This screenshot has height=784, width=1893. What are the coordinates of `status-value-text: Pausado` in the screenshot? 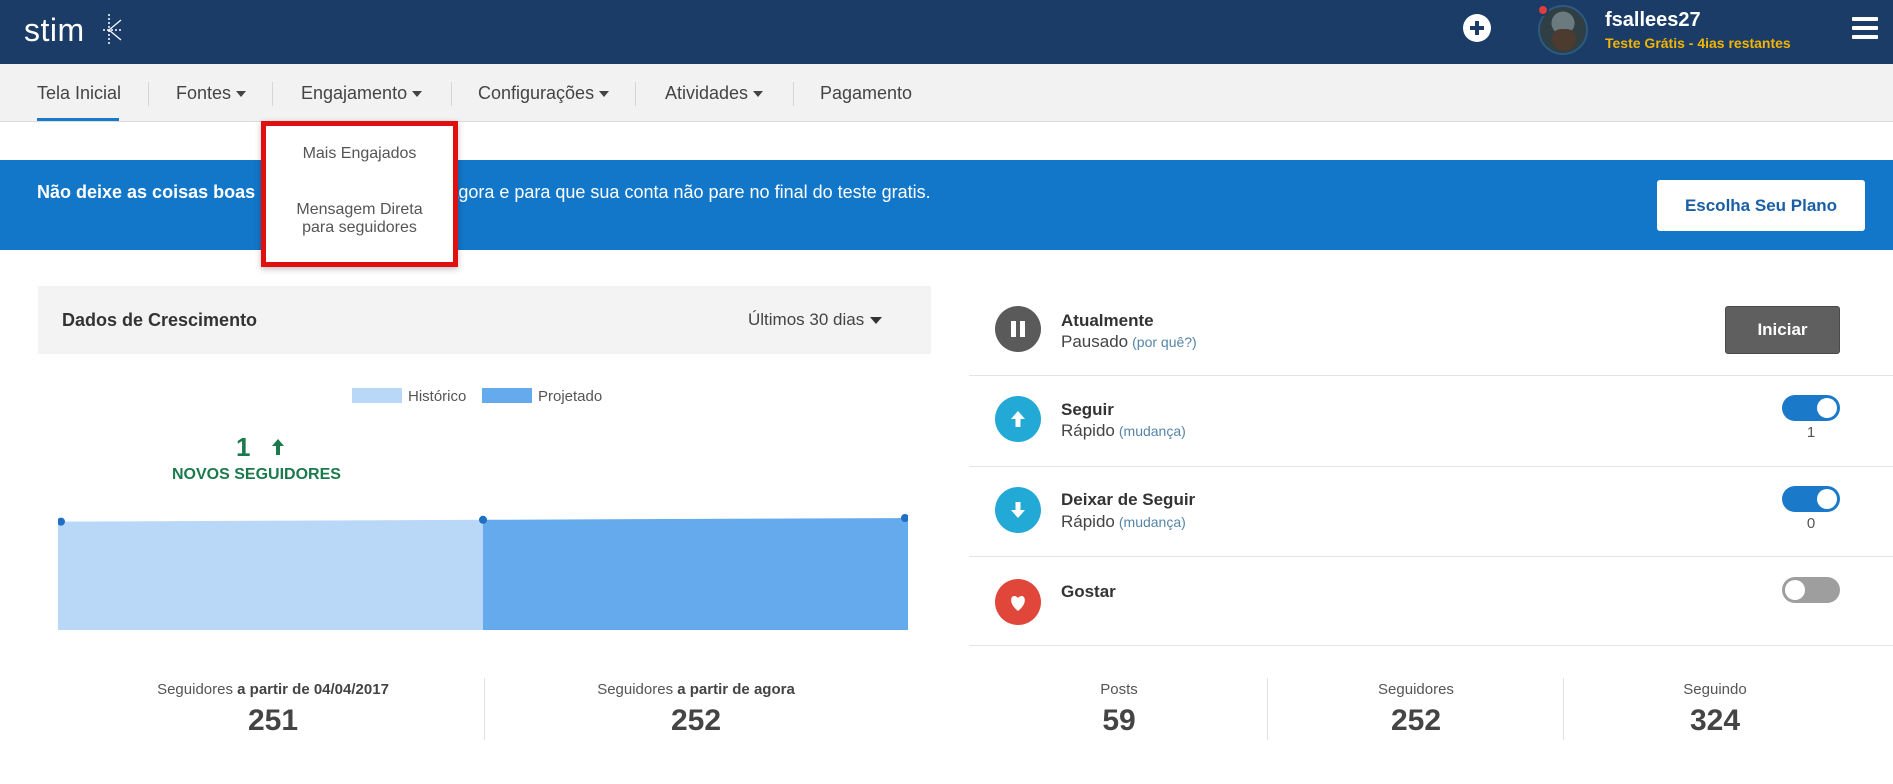 It's located at (1095, 341).